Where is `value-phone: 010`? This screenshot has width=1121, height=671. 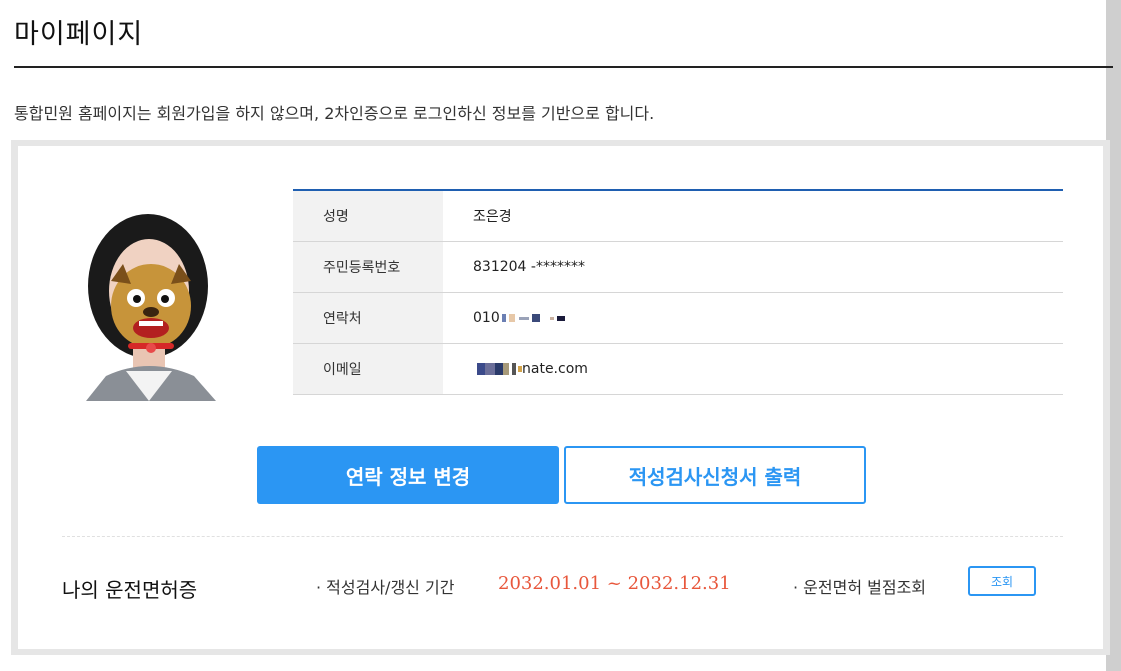 value-phone: 010 is located at coordinates (486, 318).